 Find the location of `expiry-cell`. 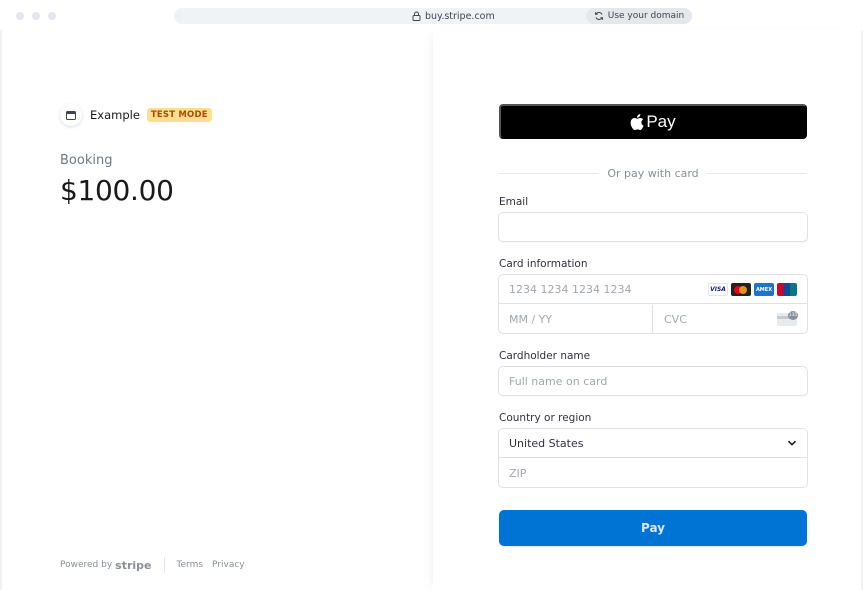

expiry-cell is located at coordinates (576, 319).